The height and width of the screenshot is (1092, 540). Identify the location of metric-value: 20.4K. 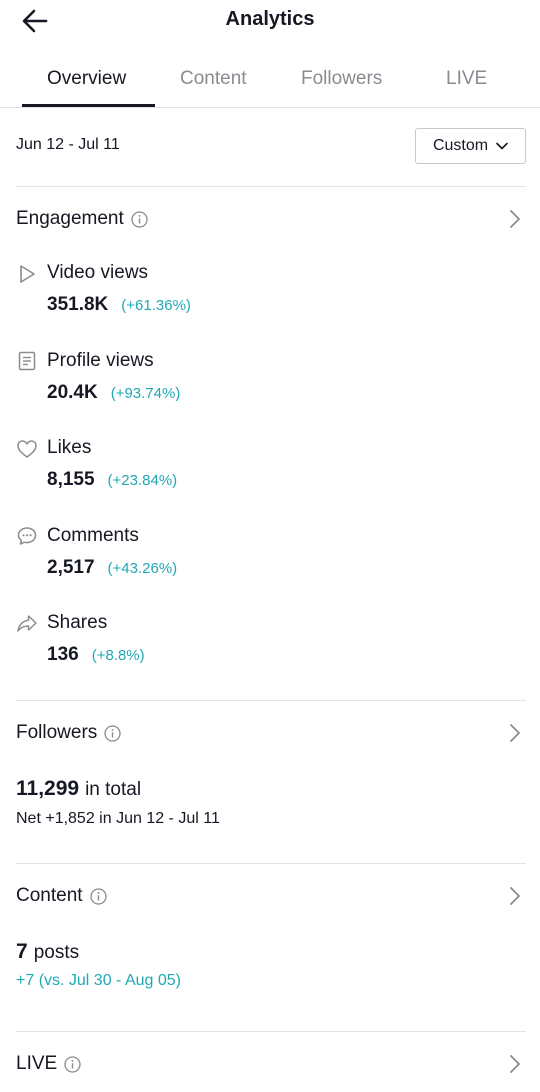
(72, 392).